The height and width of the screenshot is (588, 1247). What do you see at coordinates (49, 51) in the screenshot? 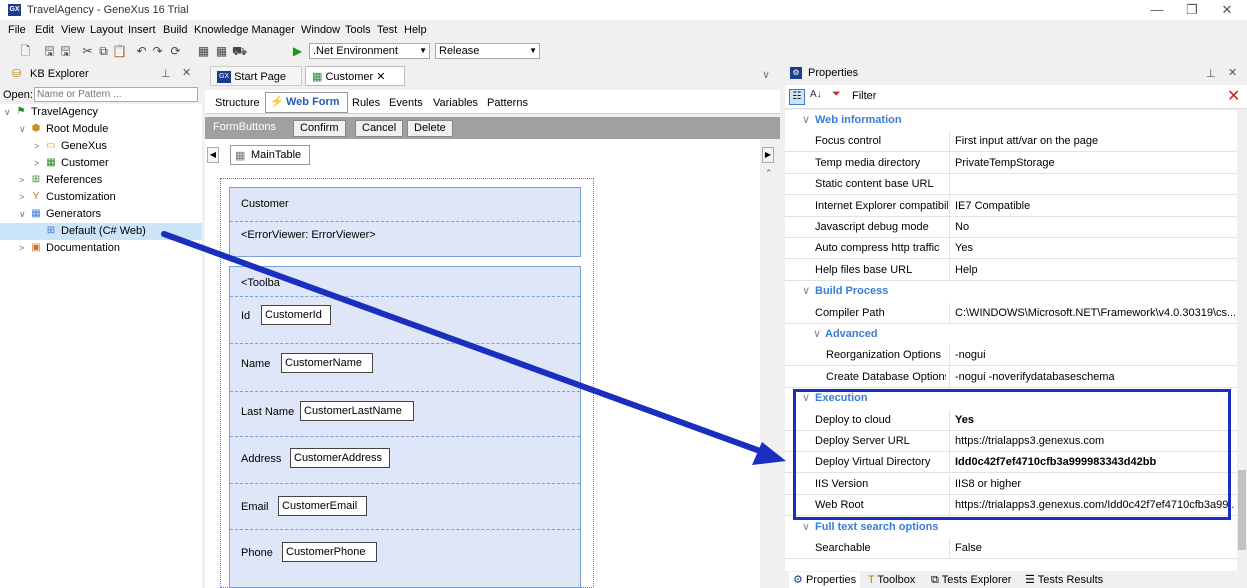
I see `save-icon: 🖫` at bounding box center [49, 51].